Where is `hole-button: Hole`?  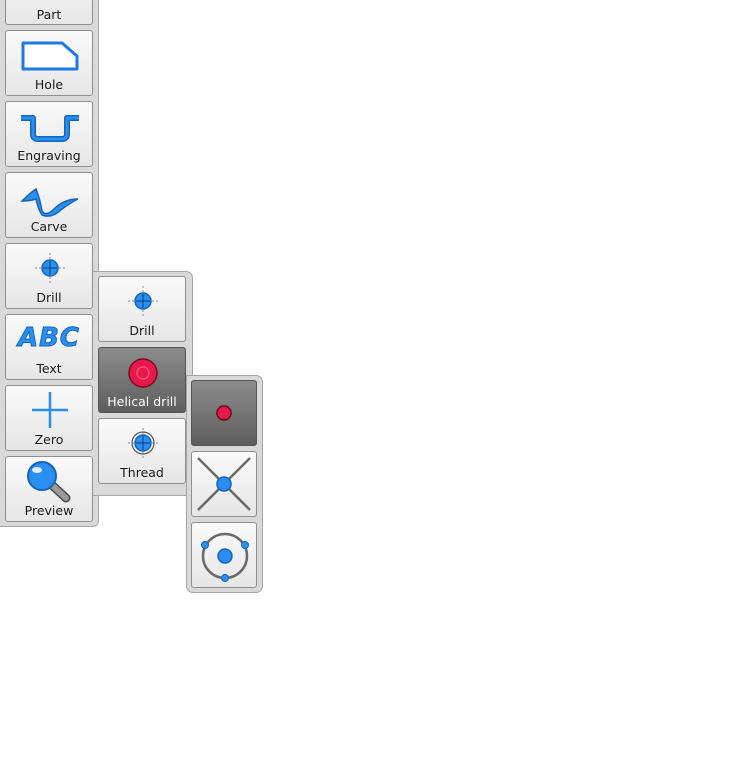
hole-button: Hole is located at coordinates (49, 63).